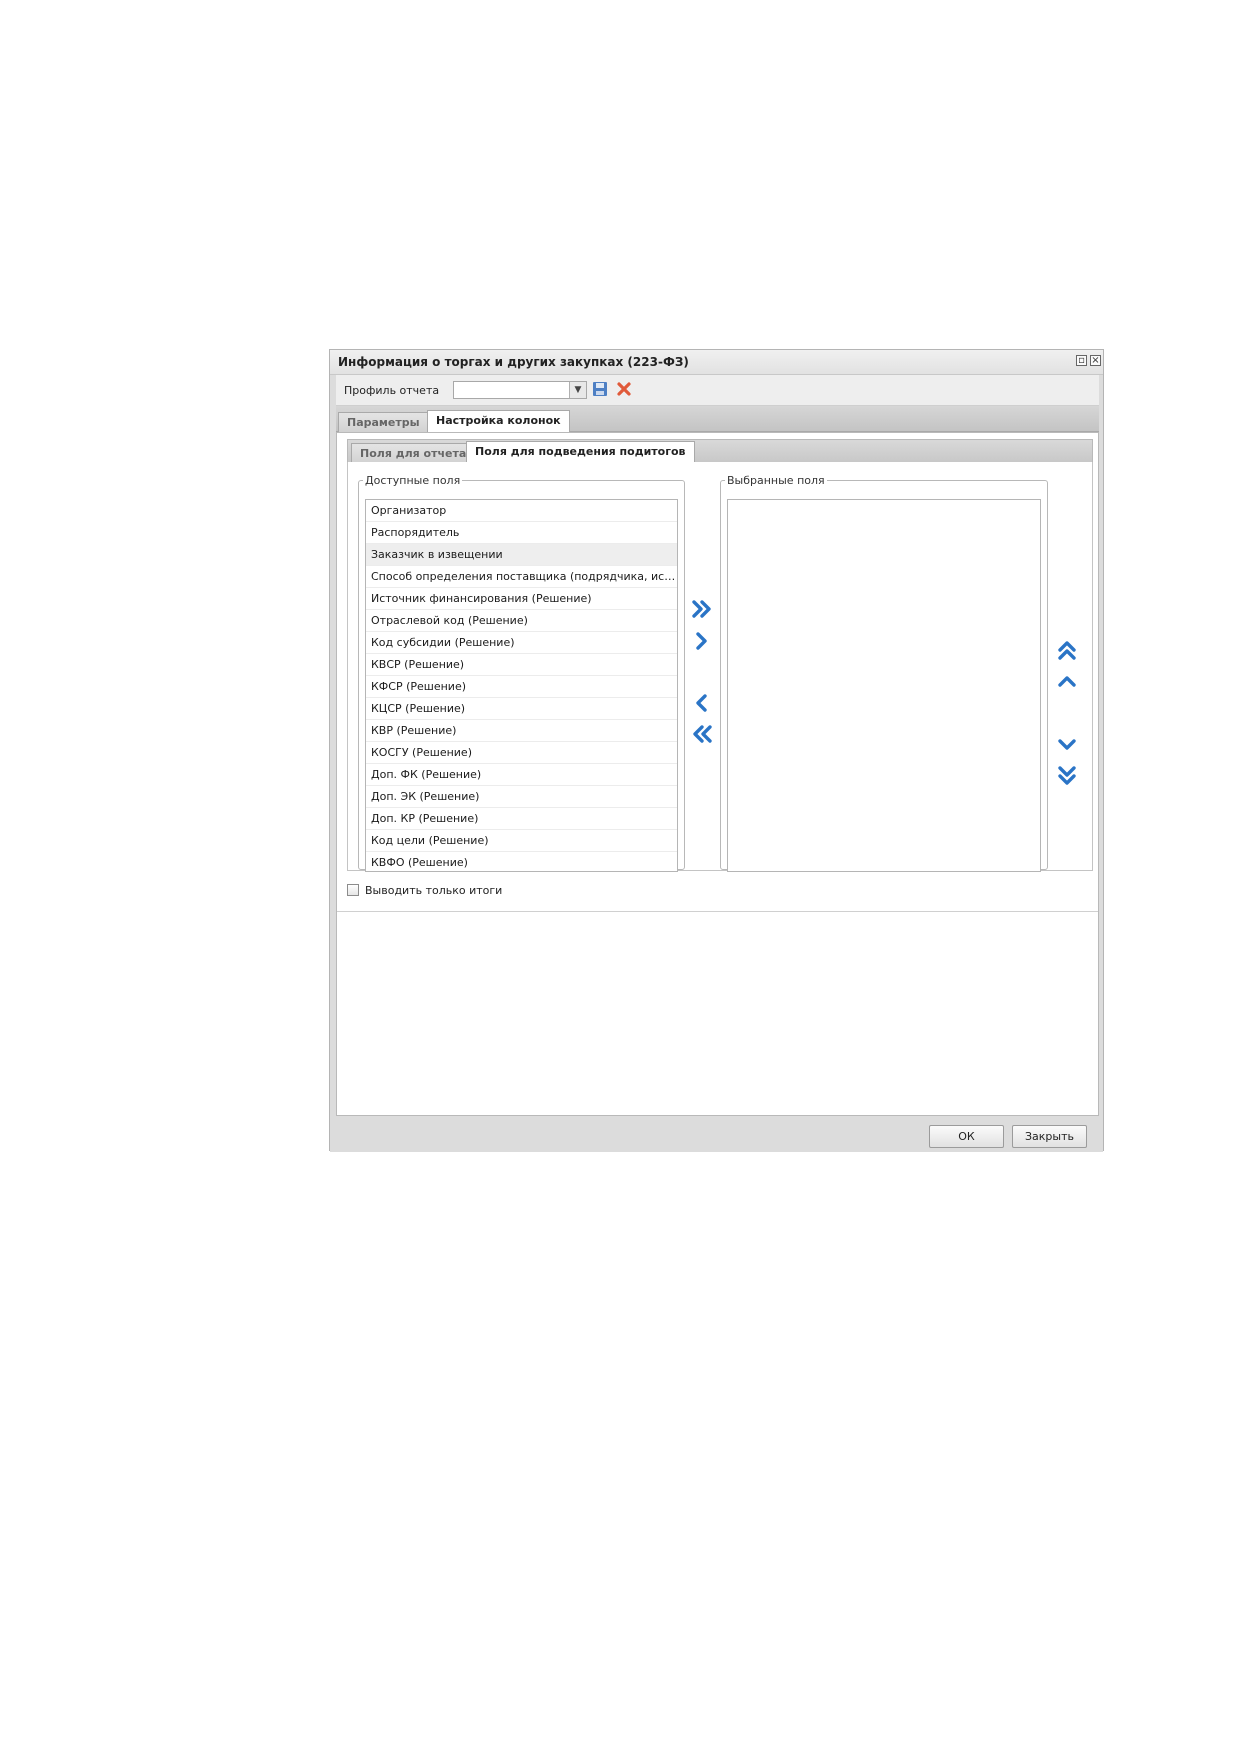  I want to click on restore-icon: ▫, so click(1081, 360).